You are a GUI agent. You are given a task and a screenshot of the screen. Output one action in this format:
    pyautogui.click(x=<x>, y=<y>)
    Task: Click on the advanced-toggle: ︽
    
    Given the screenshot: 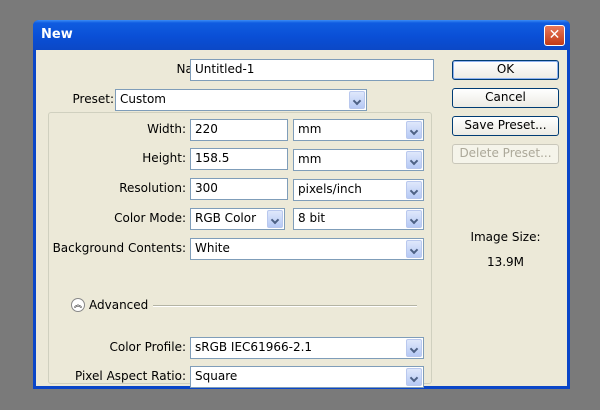 What is the action you would take?
    pyautogui.click(x=78, y=305)
    